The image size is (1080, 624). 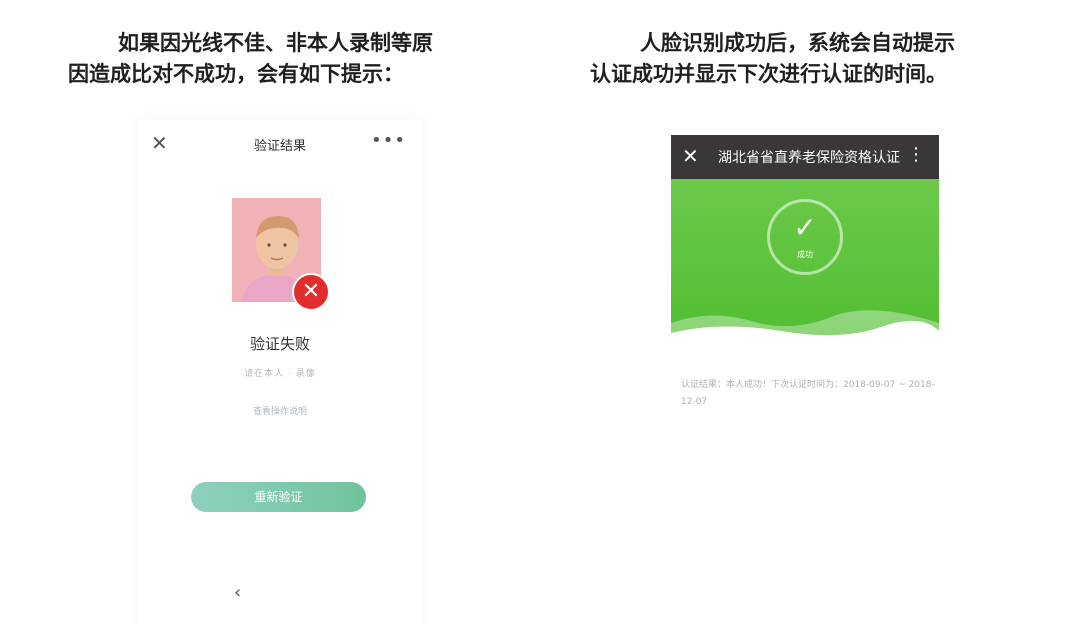 I want to click on wave-decoration, so click(x=805, y=328).